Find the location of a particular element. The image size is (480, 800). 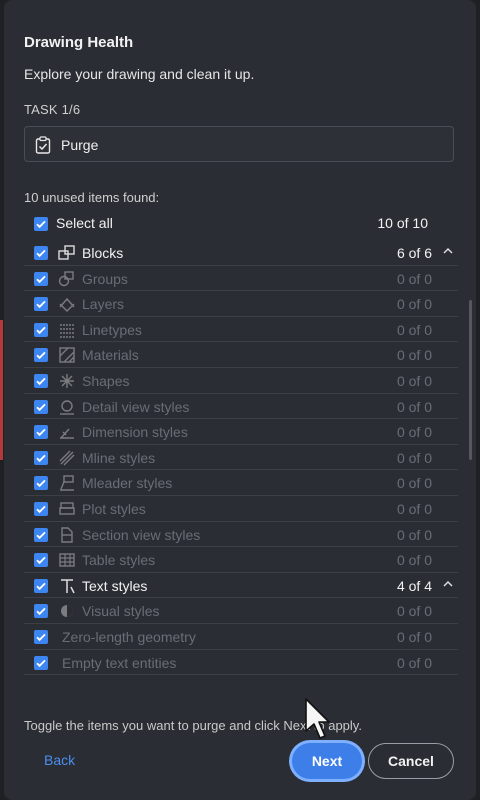

linetypes-icon is located at coordinates (67, 330).